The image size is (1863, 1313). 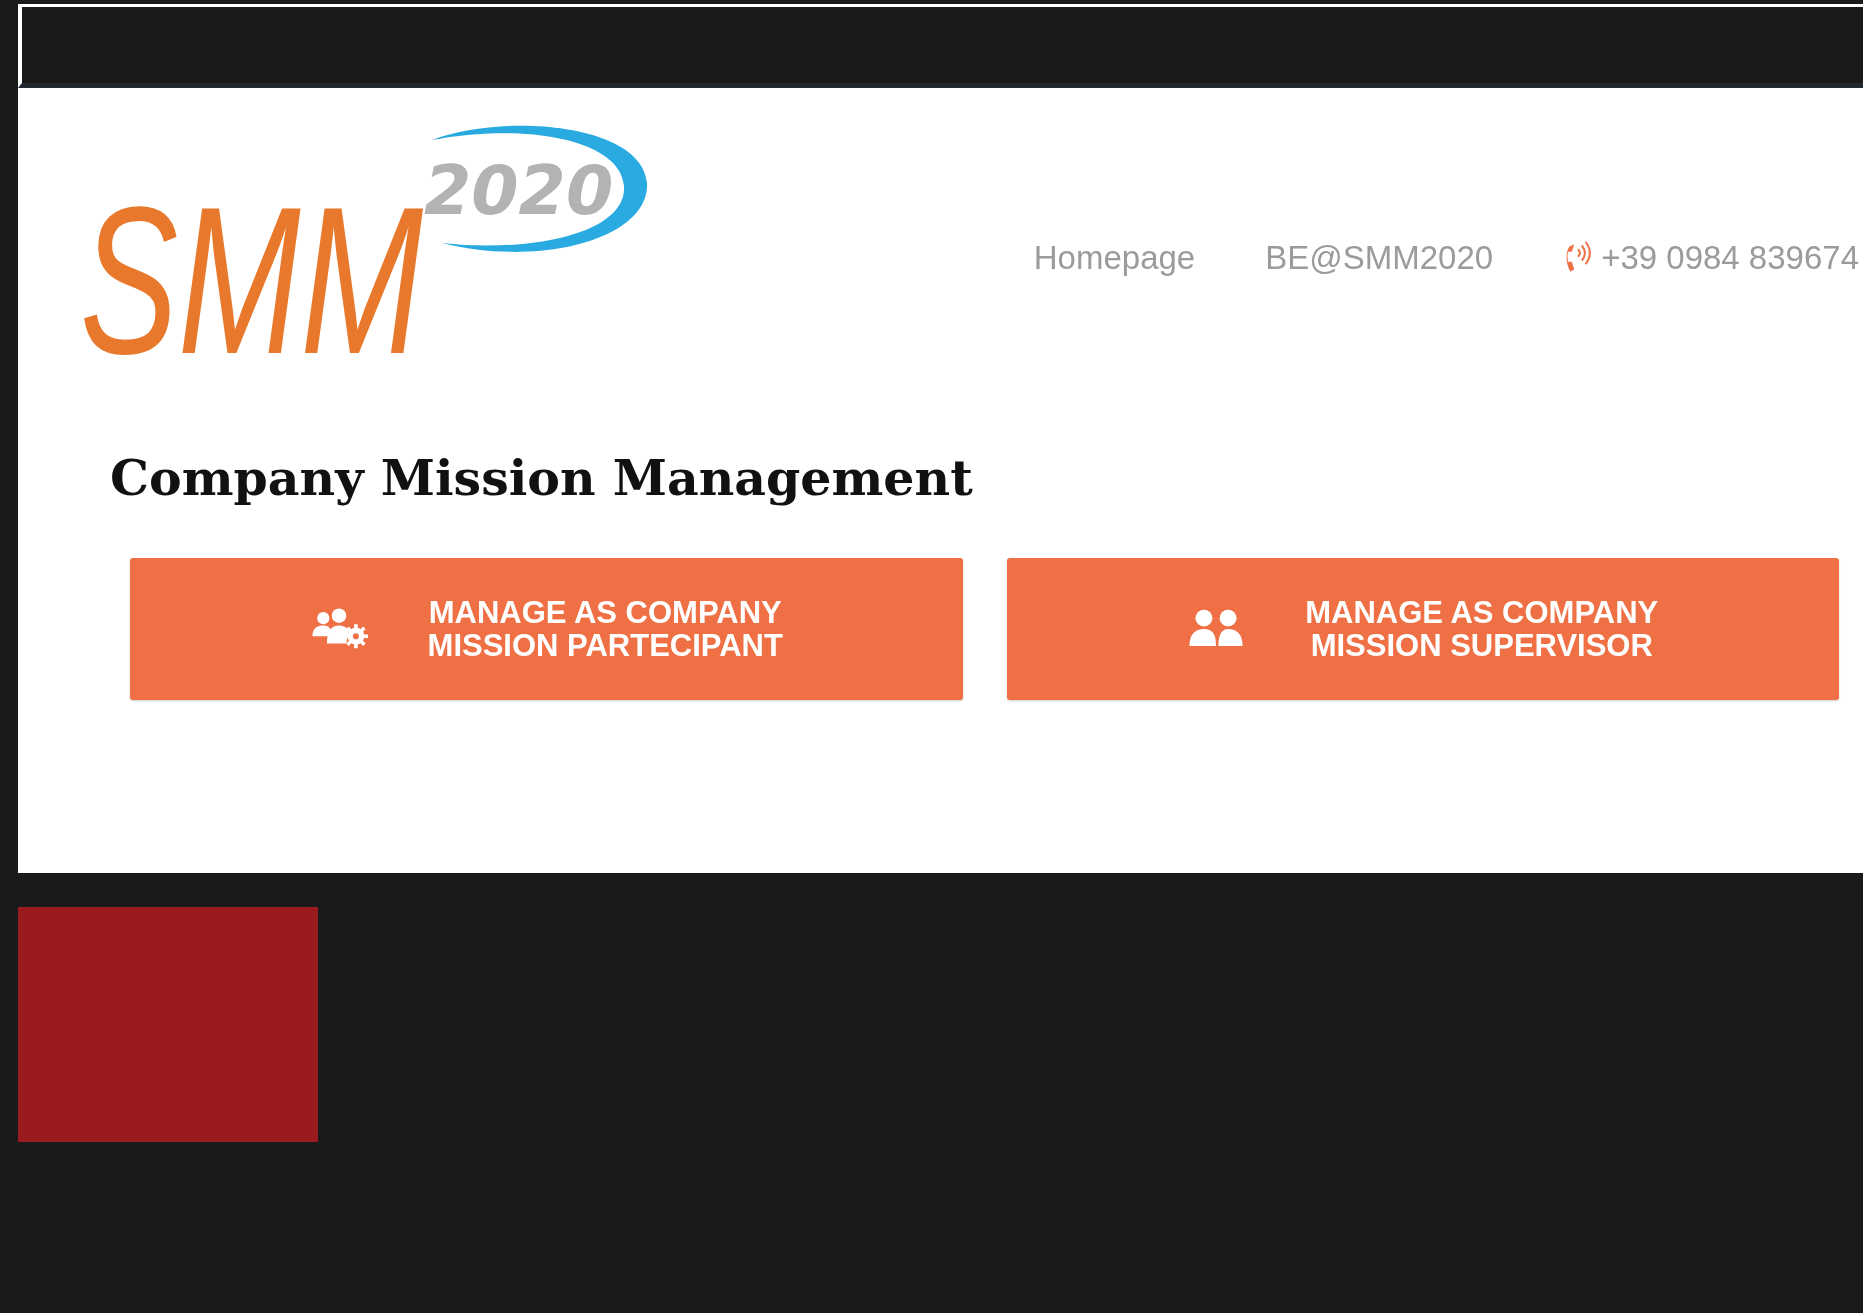 I want to click on manage-button: MANAGE AS COMPANY MISSION PARTECIPANT, so click(x=546, y=629).